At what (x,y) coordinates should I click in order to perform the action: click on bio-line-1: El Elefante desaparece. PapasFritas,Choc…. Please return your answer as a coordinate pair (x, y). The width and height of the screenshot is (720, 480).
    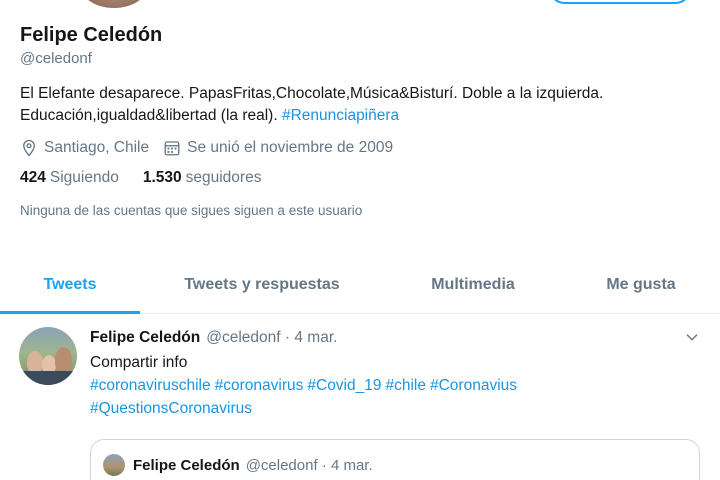
    Looking at the image, I should click on (312, 93).